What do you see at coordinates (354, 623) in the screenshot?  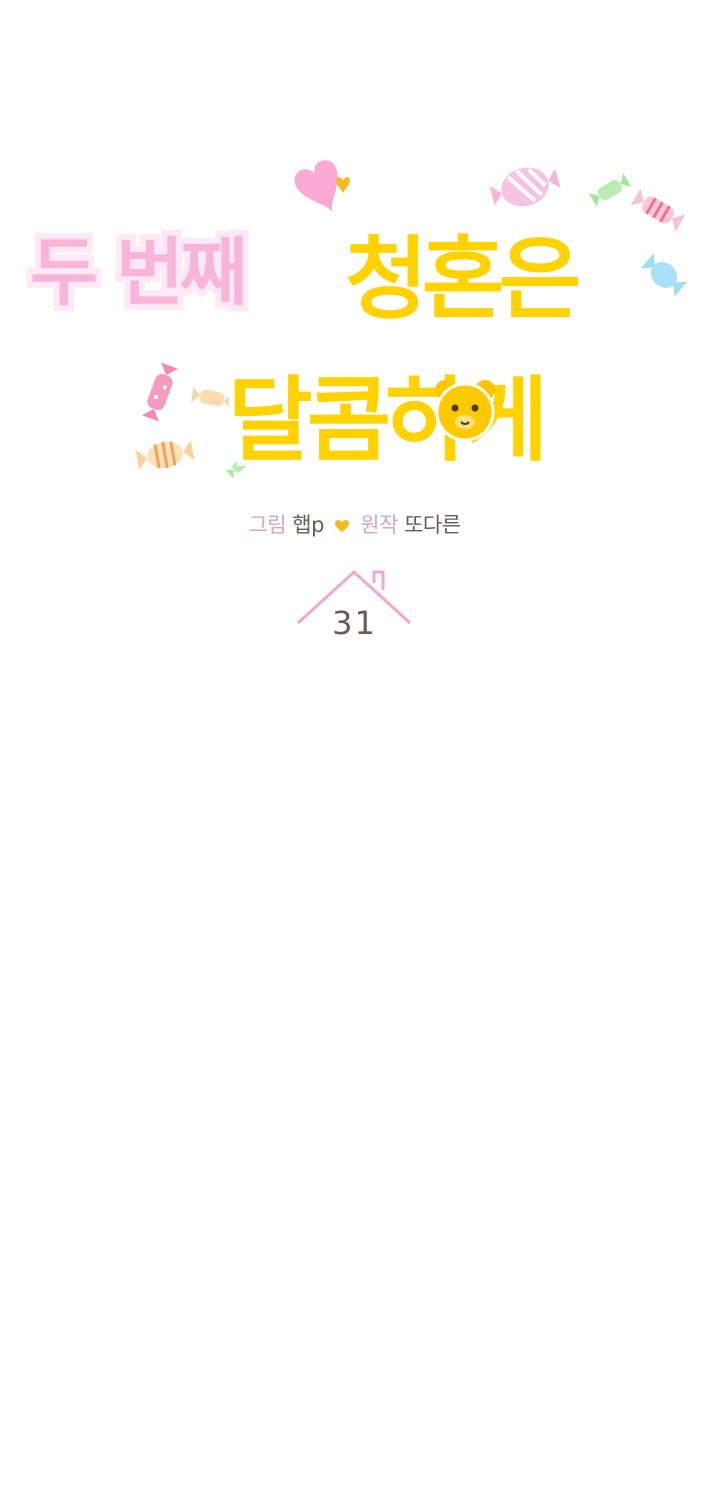 I see `episode-number: 31` at bounding box center [354, 623].